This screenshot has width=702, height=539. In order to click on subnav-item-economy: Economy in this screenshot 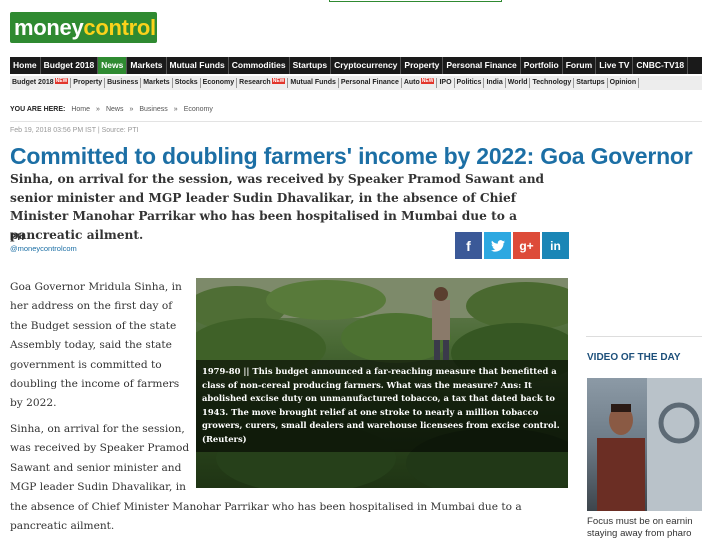, I will do `click(219, 83)`.